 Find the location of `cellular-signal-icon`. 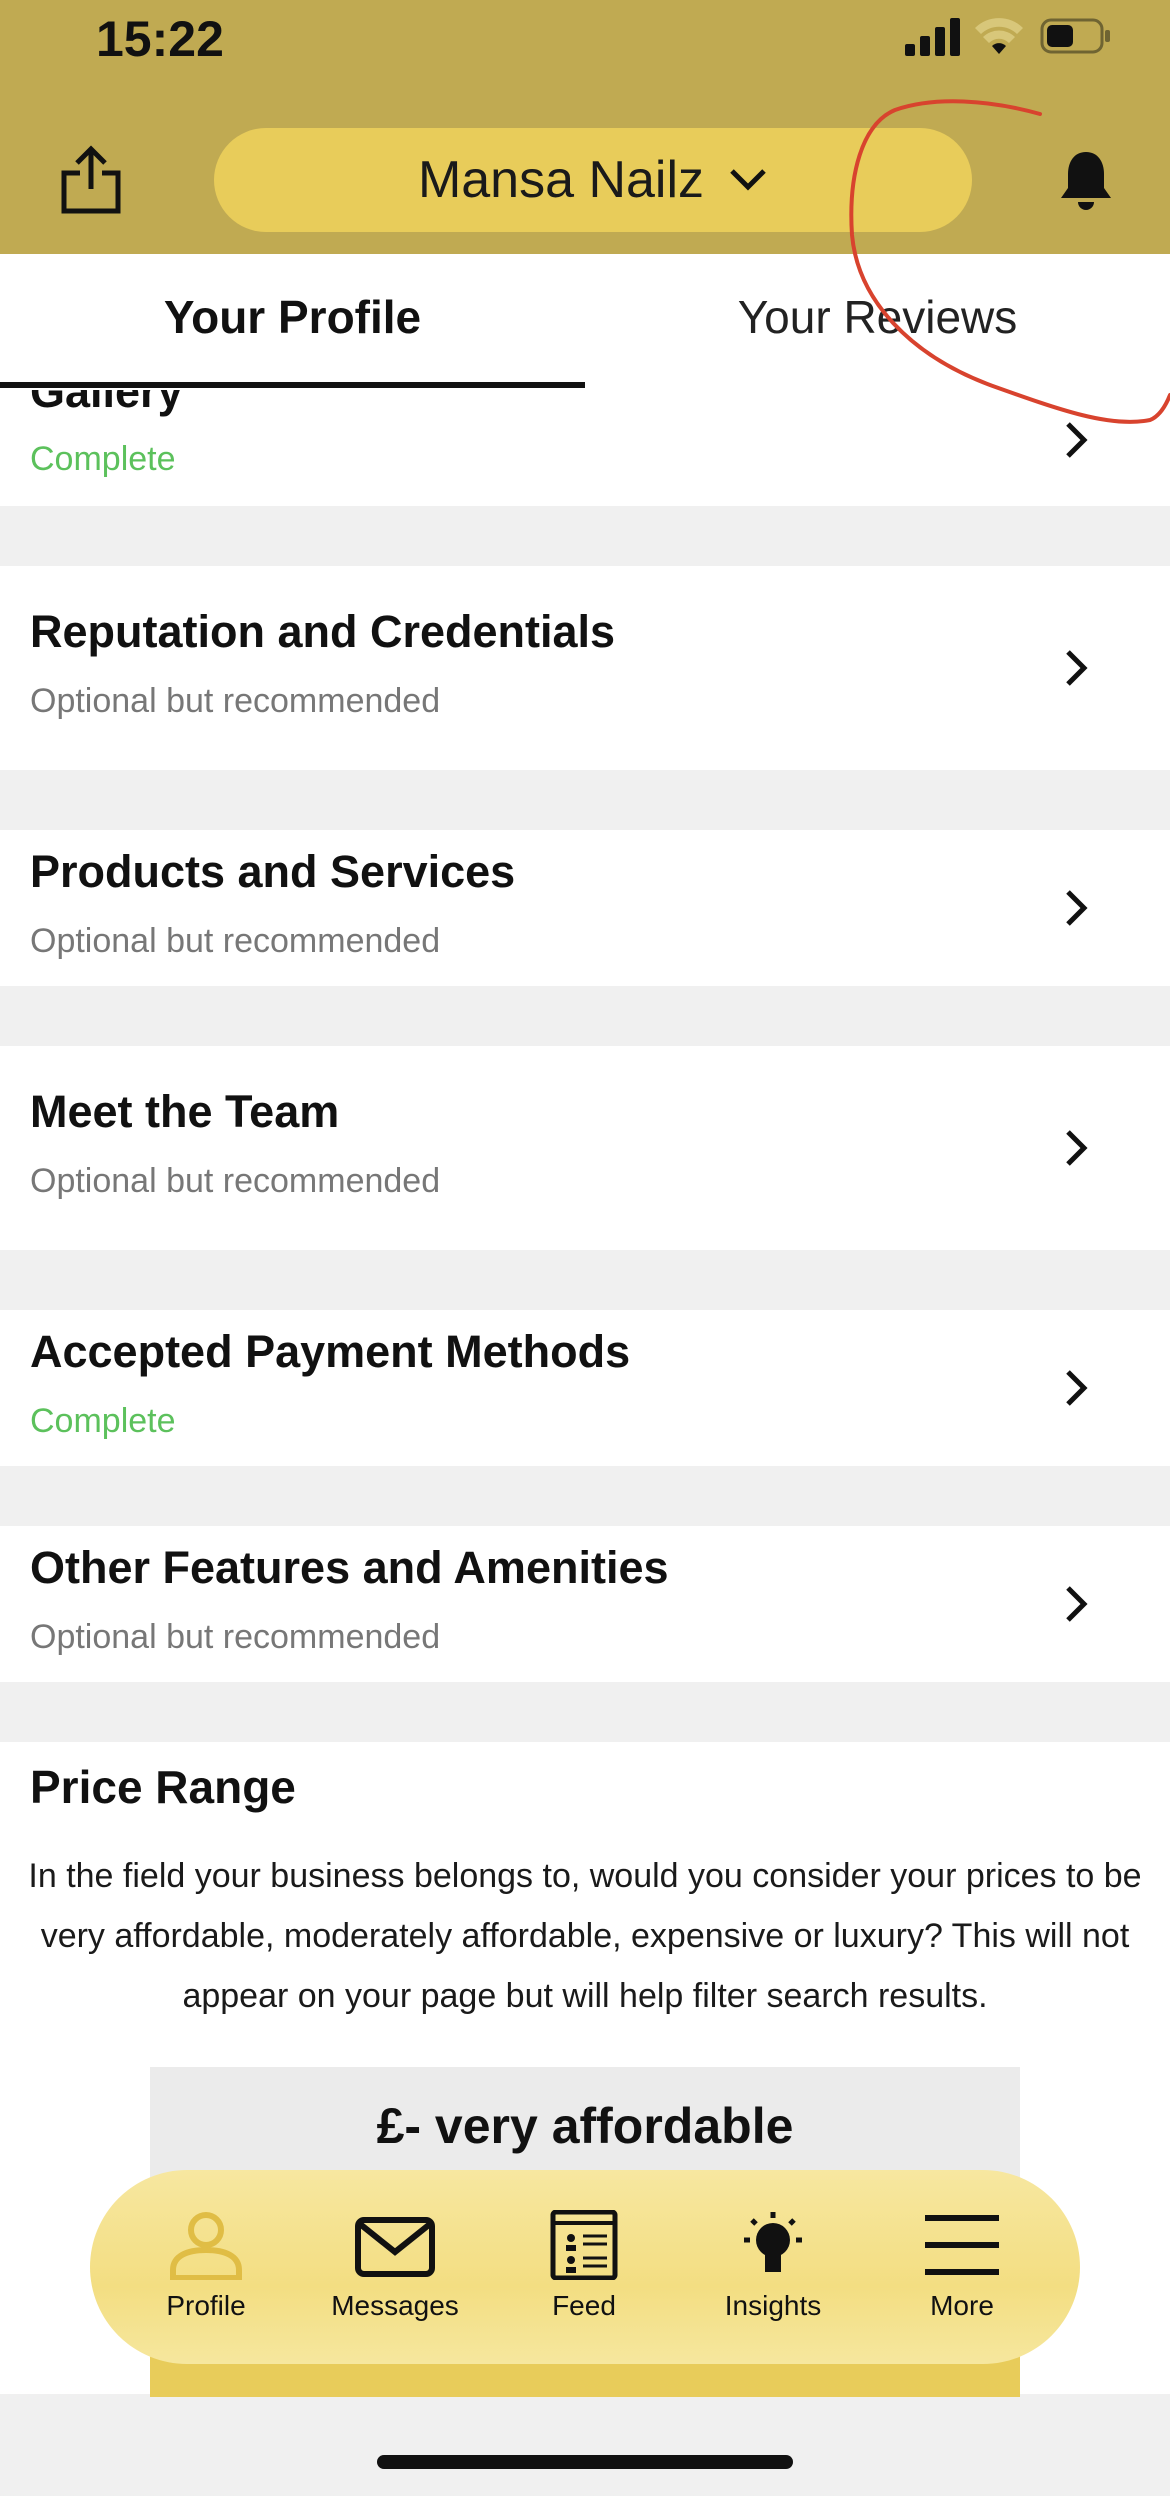

cellular-signal-icon is located at coordinates (932, 37).